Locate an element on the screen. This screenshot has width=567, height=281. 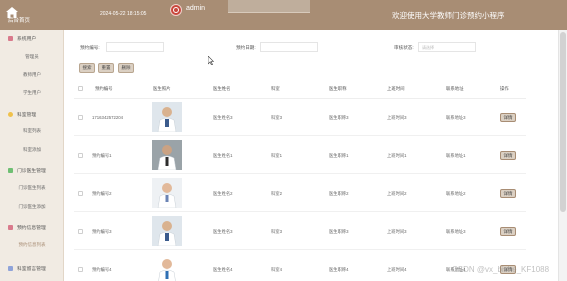
column-header-department: 科室 is located at coordinates (275, 88).